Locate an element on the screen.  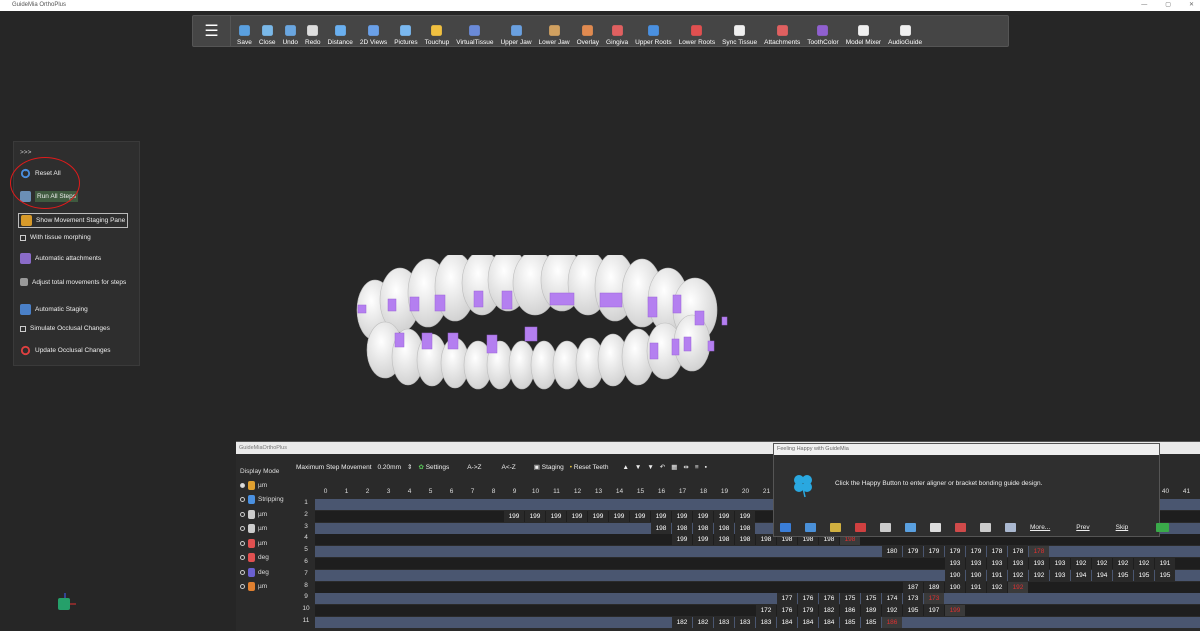
auto-staging-button: Automatic Staging is located at coordinates (54, 309).